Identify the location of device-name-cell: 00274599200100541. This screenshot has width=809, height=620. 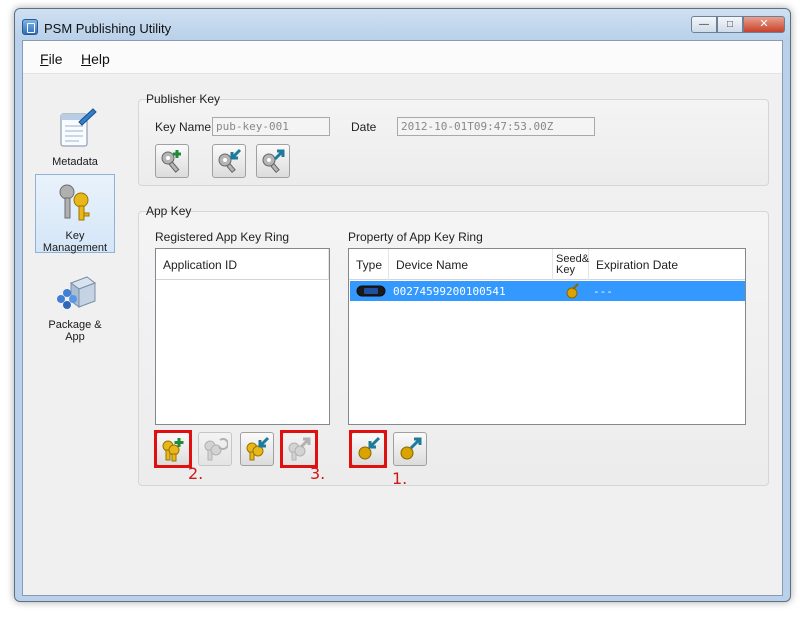
(449, 291).